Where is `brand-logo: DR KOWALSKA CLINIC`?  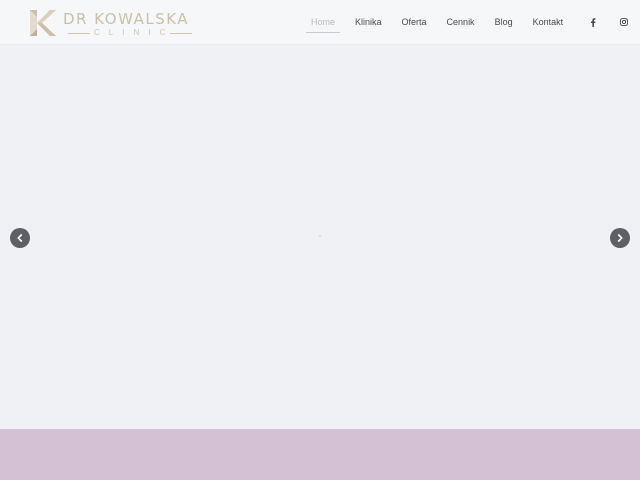
brand-logo: DR KOWALSKA CLINIC is located at coordinates (113, 23).